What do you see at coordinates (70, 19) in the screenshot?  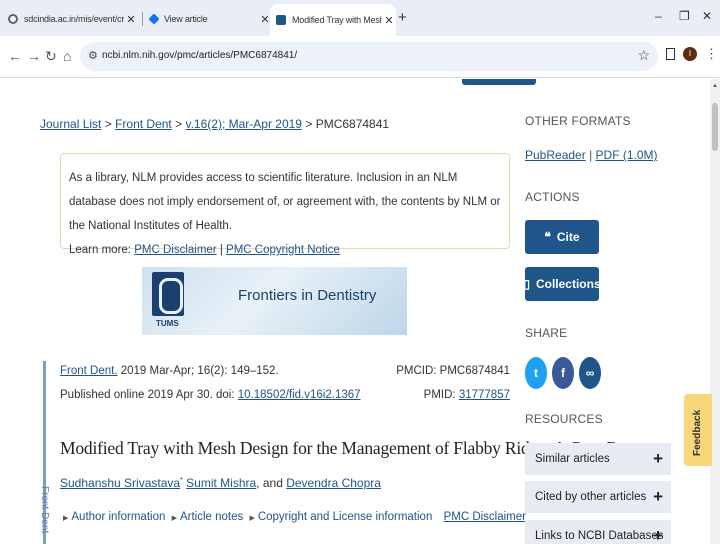 I see `tab-sdcindia: sdcindia.ac.in/mis/event/create ✕` at bounding box center [70, 19].